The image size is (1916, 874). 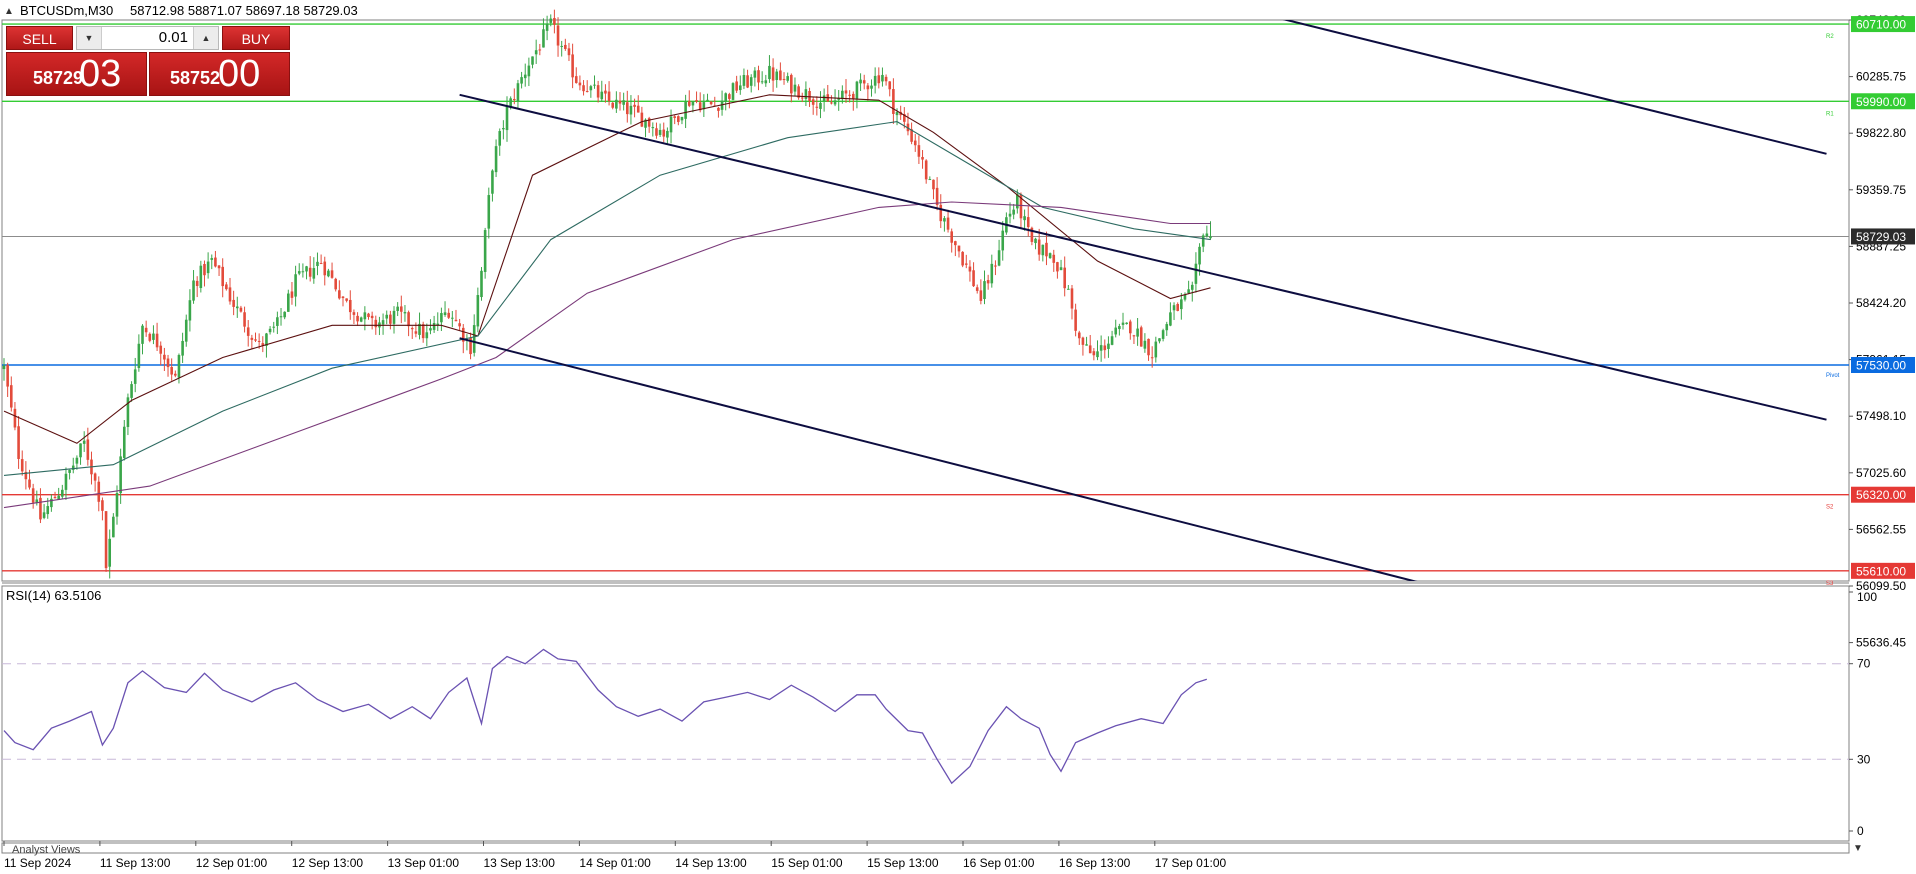 What do you see at coordinates (147, 38) in the screenshot?
I see `lot-size-field: ▼ 0.01 ▲` at bounding box center [147, 38].